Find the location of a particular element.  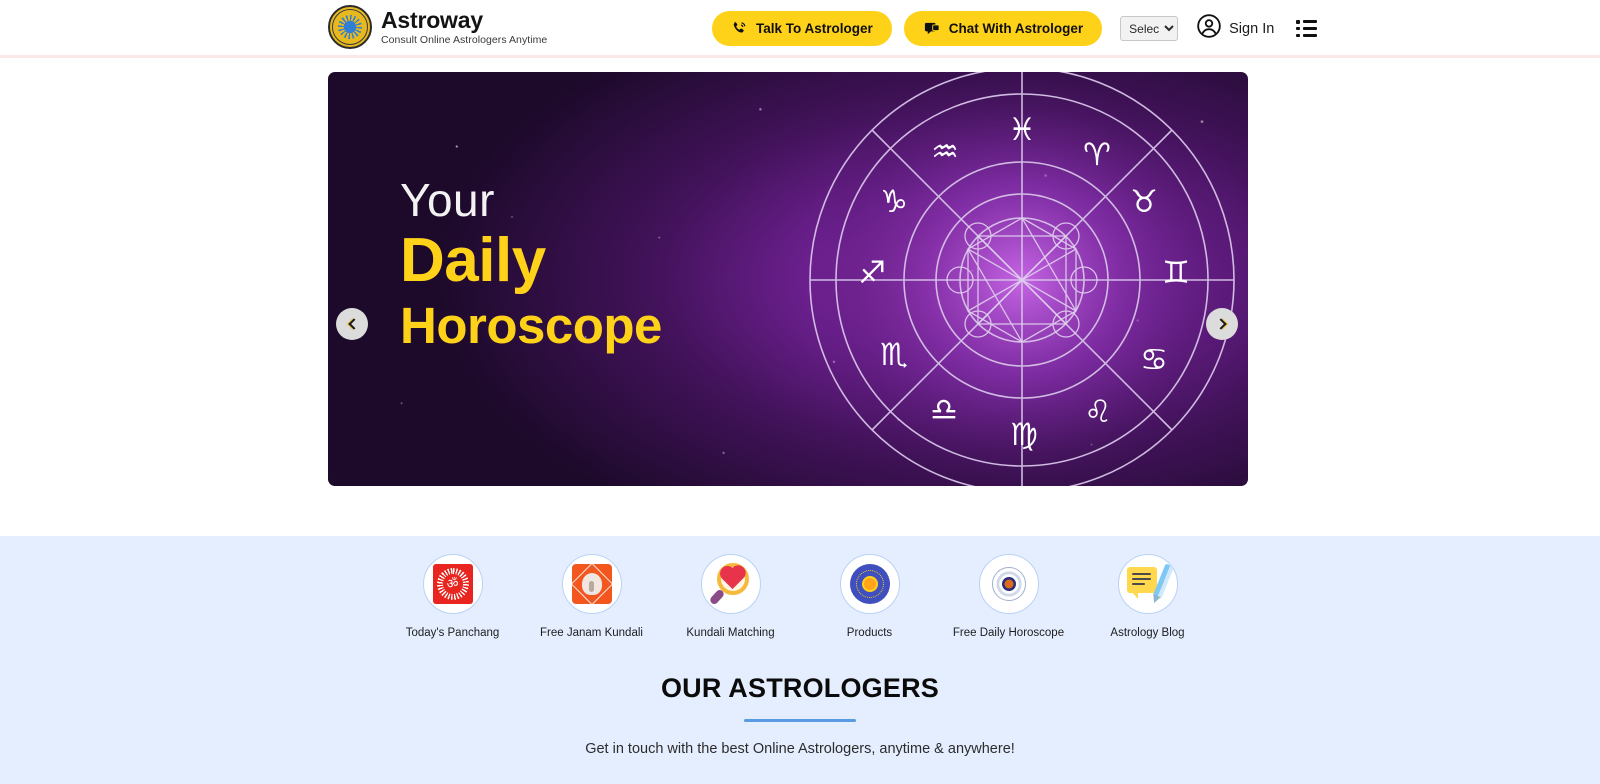

hero-headline: Your Daily Horoscope is located at coordinates (531, 265).